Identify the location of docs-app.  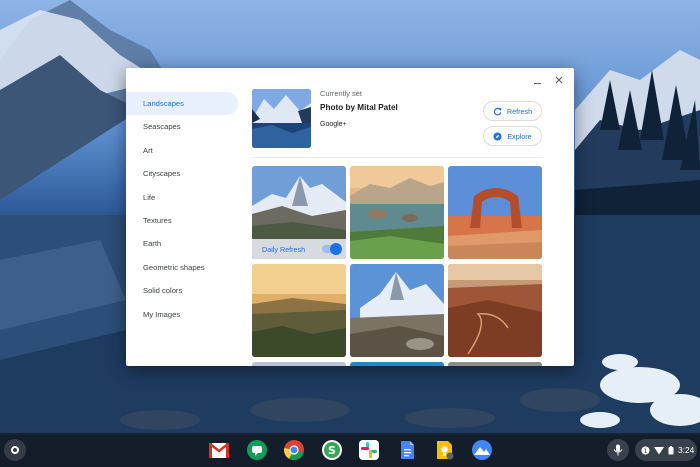
(407, 450).